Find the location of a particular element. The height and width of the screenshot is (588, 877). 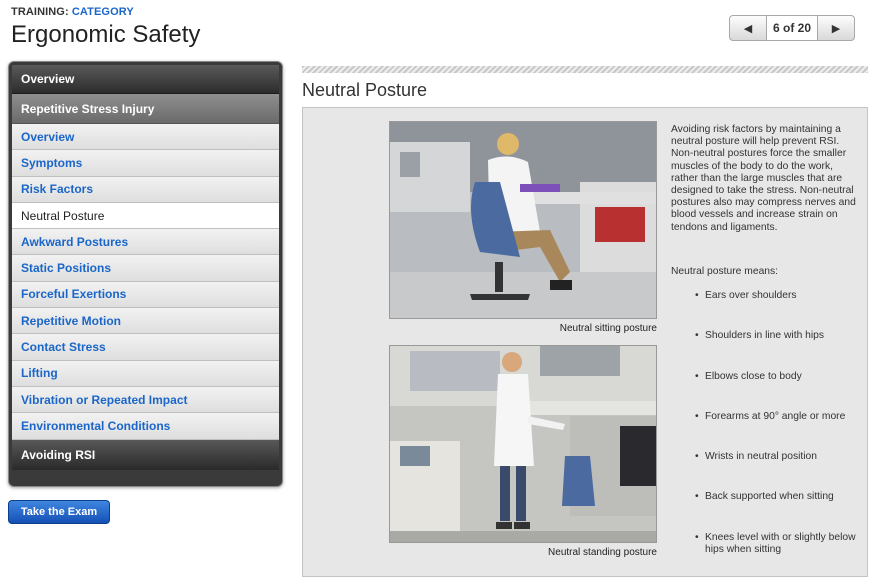

next-page-button: ▶ is located at coordinates (836, 28).